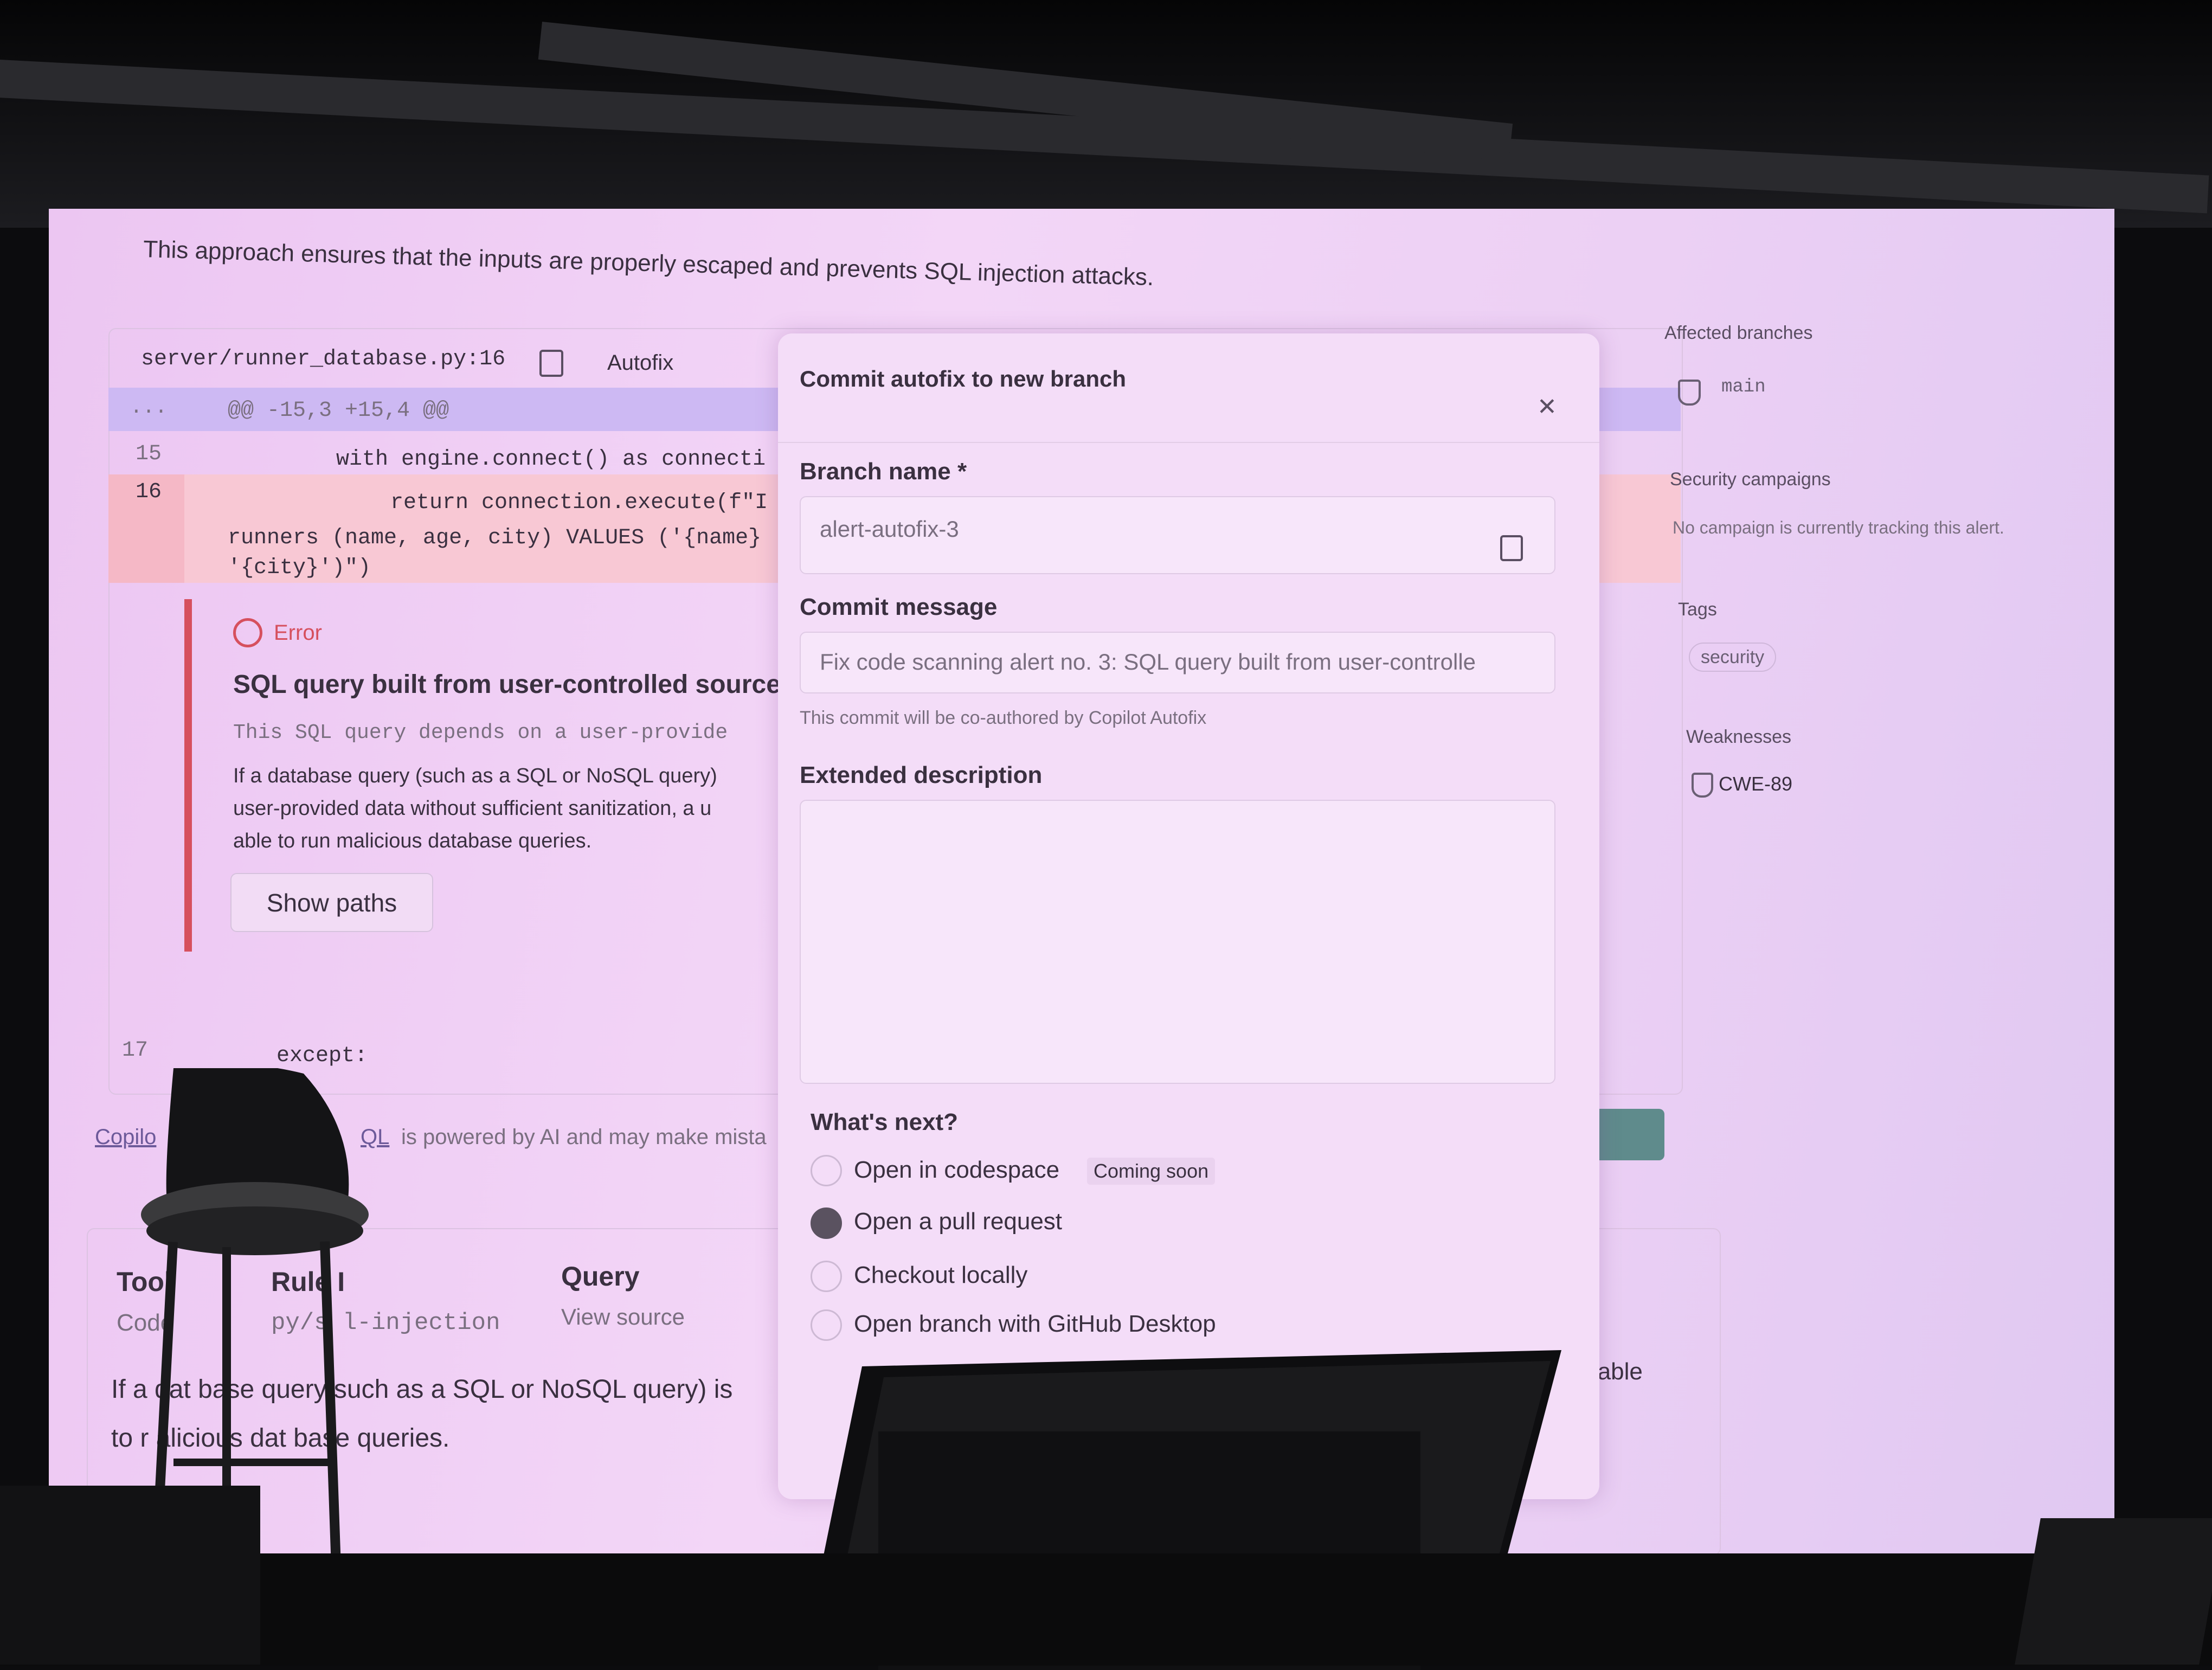 The image size is (2212, 1670). What do you see at coordinates (826, 1277) in the screenshot?
I see `radio-checkout-locally` at bounding box center [826, 1277].